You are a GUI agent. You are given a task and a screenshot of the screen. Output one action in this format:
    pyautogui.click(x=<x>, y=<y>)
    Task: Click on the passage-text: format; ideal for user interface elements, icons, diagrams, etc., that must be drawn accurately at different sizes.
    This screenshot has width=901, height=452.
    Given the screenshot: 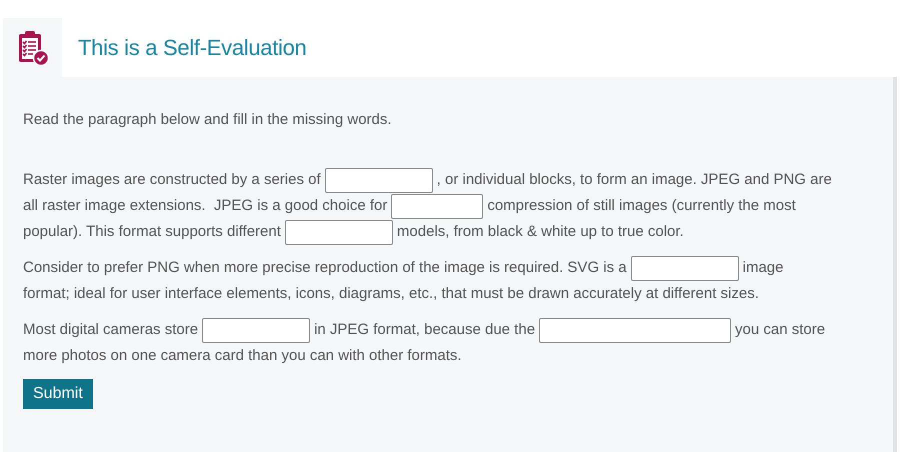 What is the action you would take?
    pyautogui.click(x=391, y=294)
    